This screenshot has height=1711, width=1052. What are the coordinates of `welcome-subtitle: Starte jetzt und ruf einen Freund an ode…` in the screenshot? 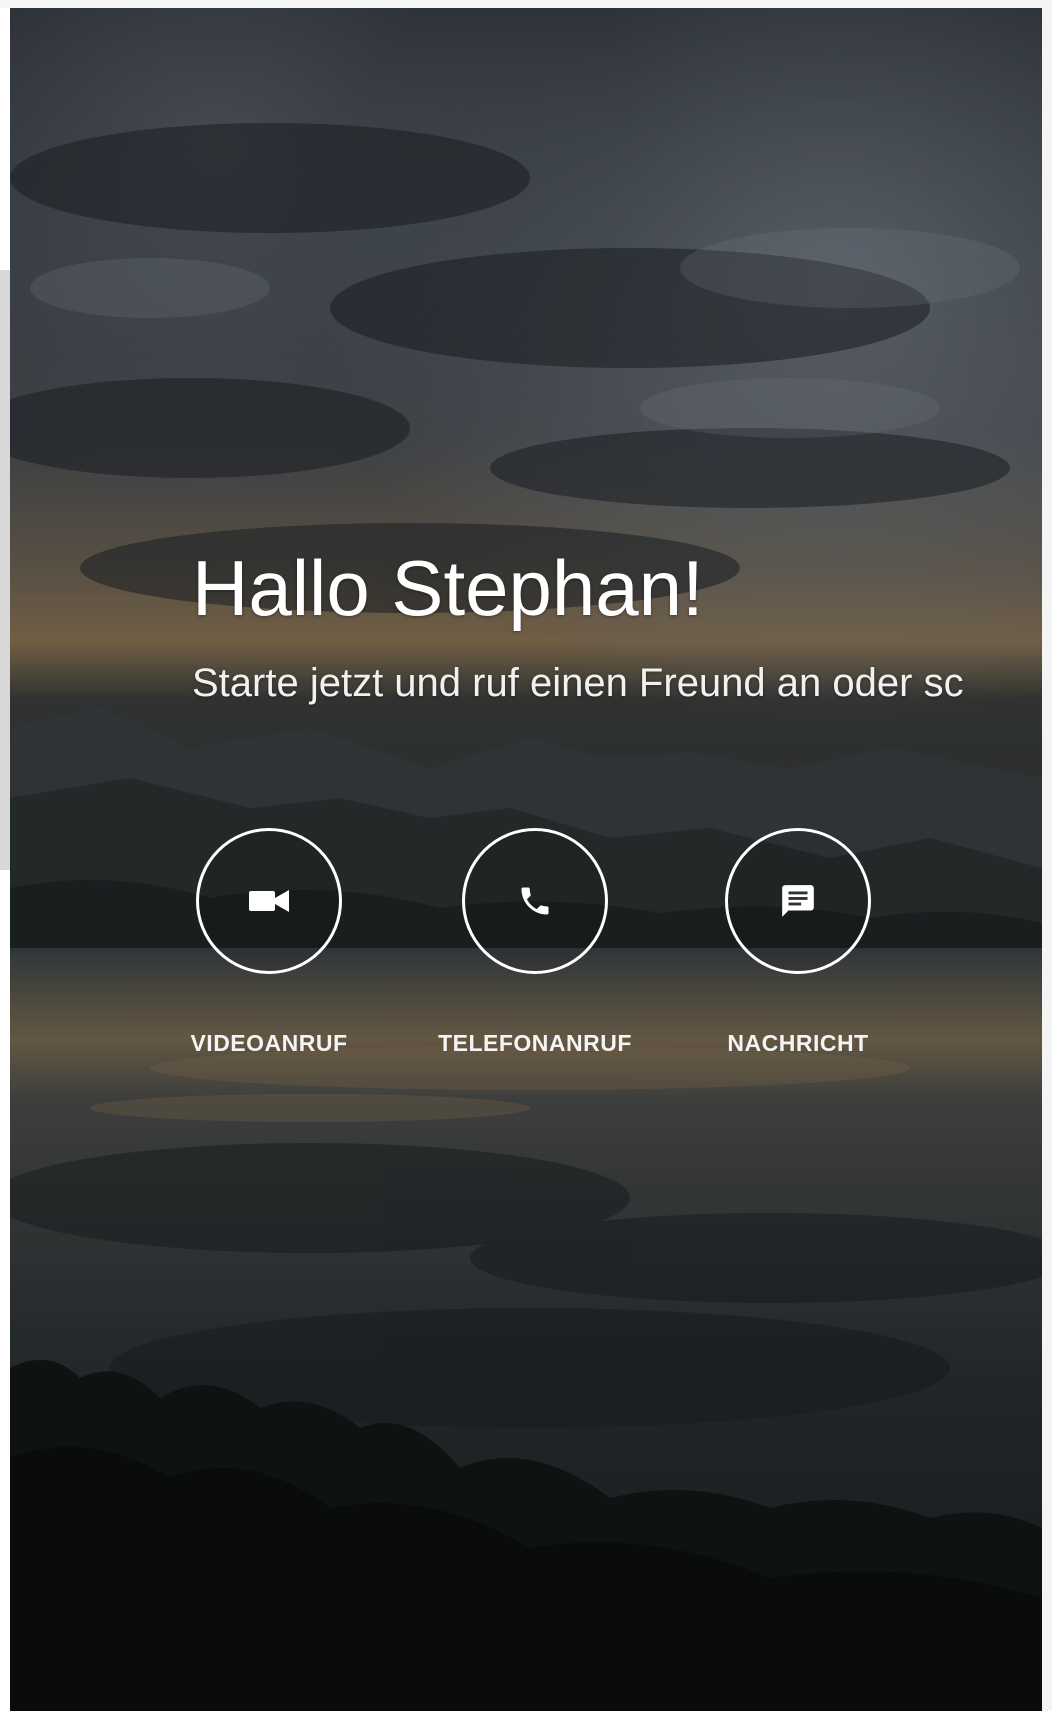 It's located at (578, 683).